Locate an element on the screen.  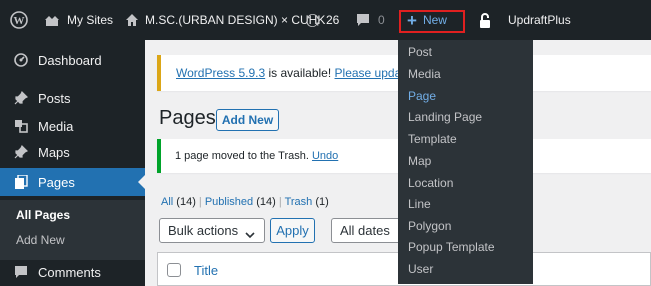
sidebar-item-label: Media is located at coordinates (56, 126).